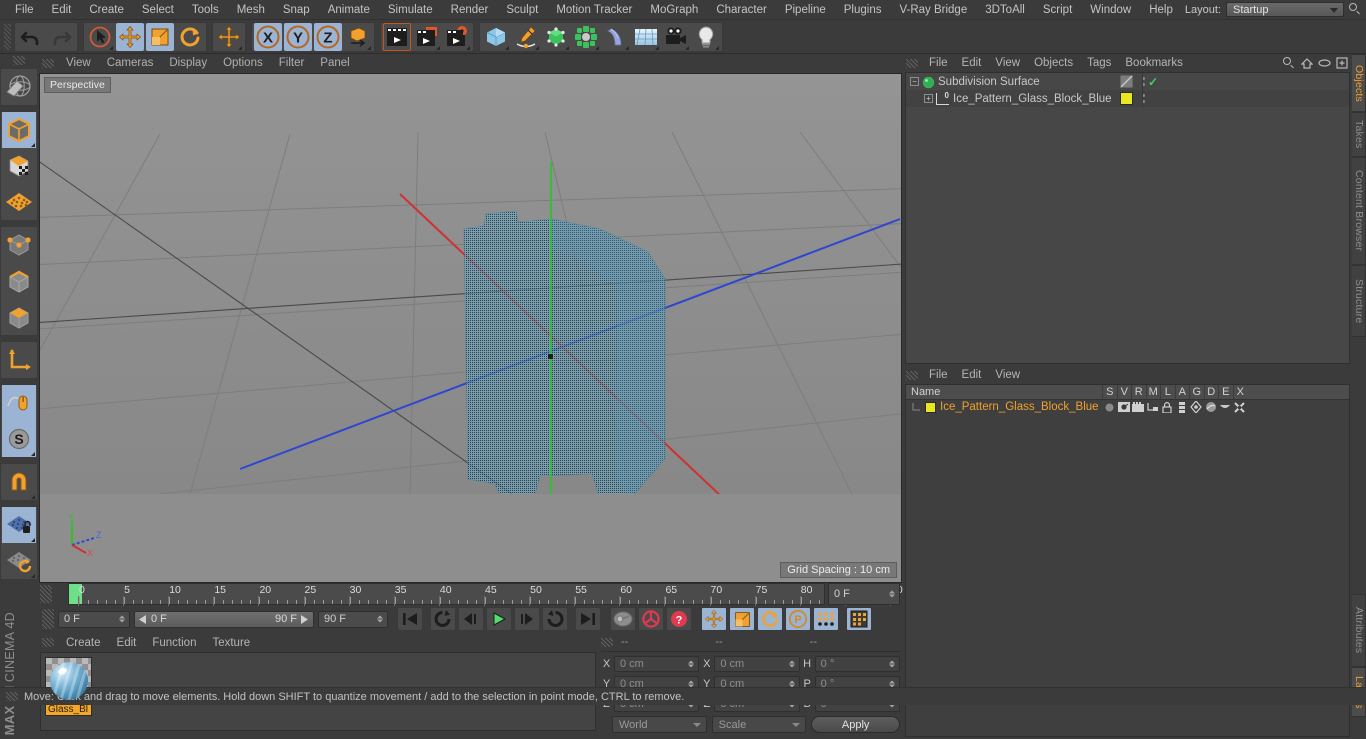 The height and width of the screenshot is (739, 1366). Describe the element at coordinates (912, 375) in the screenshot. I see `layer-manager-grip` at that location.